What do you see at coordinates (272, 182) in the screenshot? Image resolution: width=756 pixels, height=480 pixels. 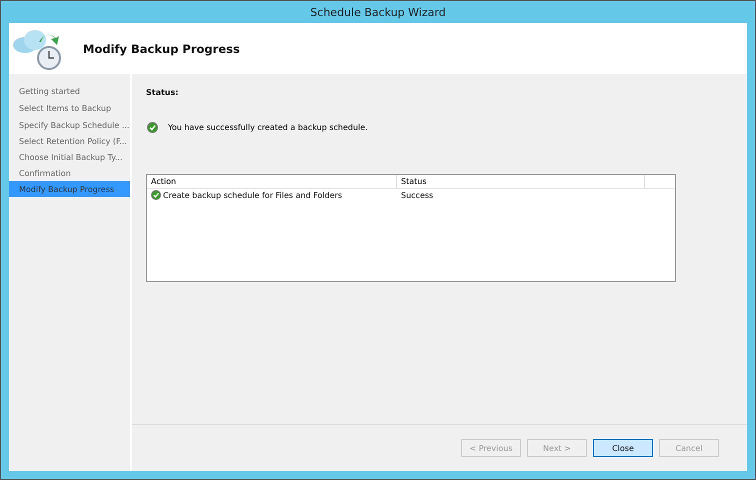 I see `column-header: Action` at bounding box center [272, 182].